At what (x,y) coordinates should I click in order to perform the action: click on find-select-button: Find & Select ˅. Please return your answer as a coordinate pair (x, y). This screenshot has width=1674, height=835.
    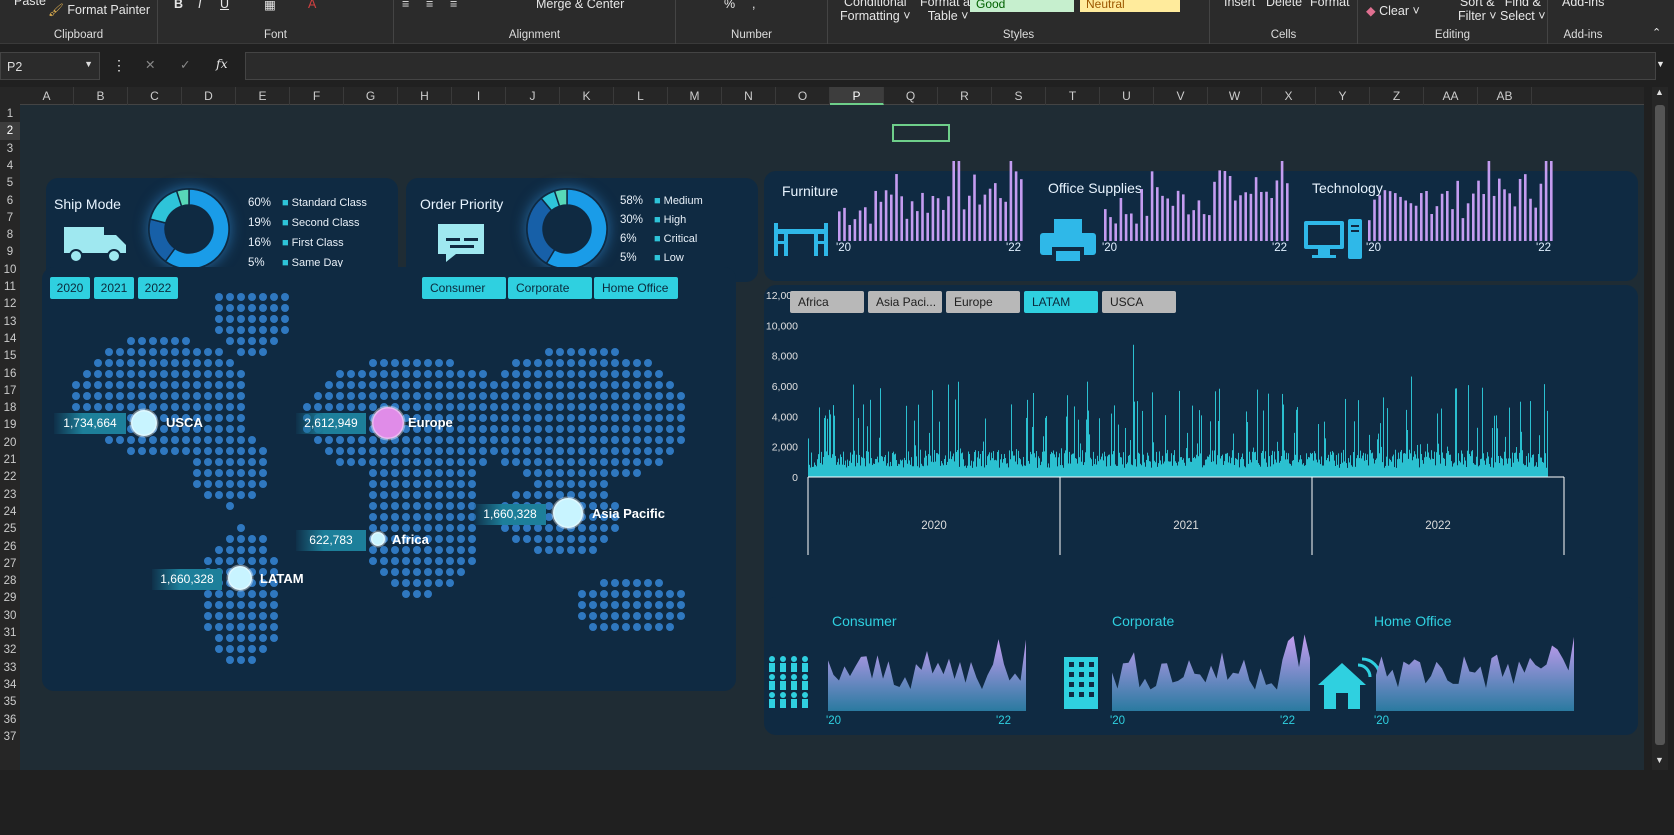
    Looking at the image, I should click on (1523, 11).